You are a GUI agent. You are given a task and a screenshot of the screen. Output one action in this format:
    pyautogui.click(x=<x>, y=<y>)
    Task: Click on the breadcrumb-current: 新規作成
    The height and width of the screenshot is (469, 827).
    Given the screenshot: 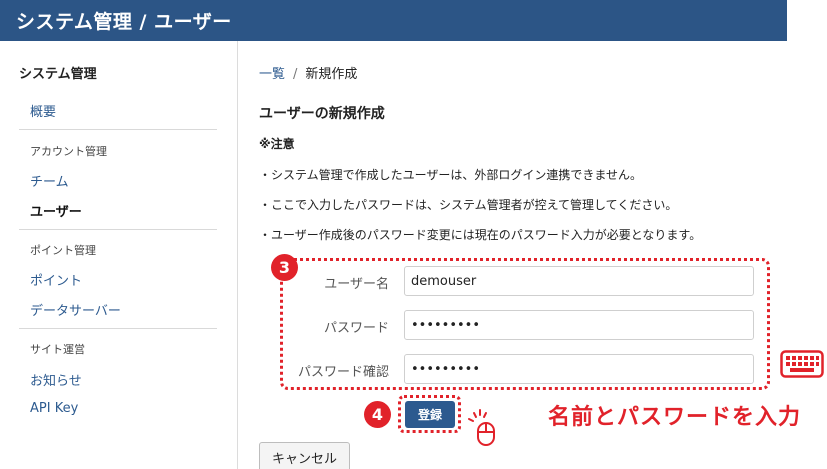 What is the action you would take?
    pyautogui.click(x=331, y=74)
    